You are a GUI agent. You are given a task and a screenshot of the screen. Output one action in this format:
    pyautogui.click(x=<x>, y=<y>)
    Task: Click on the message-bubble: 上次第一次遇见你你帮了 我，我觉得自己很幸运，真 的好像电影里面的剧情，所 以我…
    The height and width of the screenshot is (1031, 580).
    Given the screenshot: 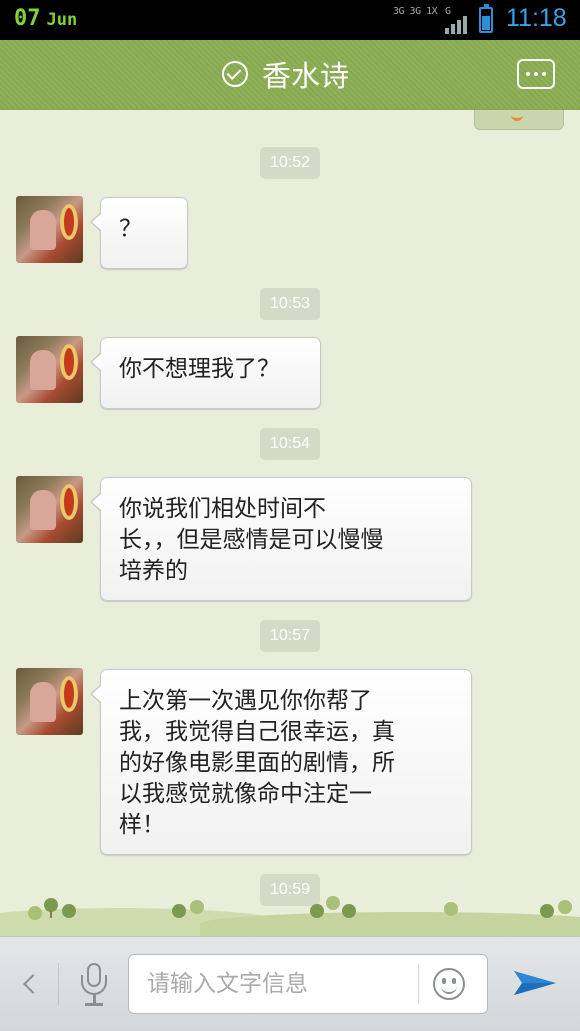 What is the action you would take?
    pyautogui.click(x=281, y=762)
    